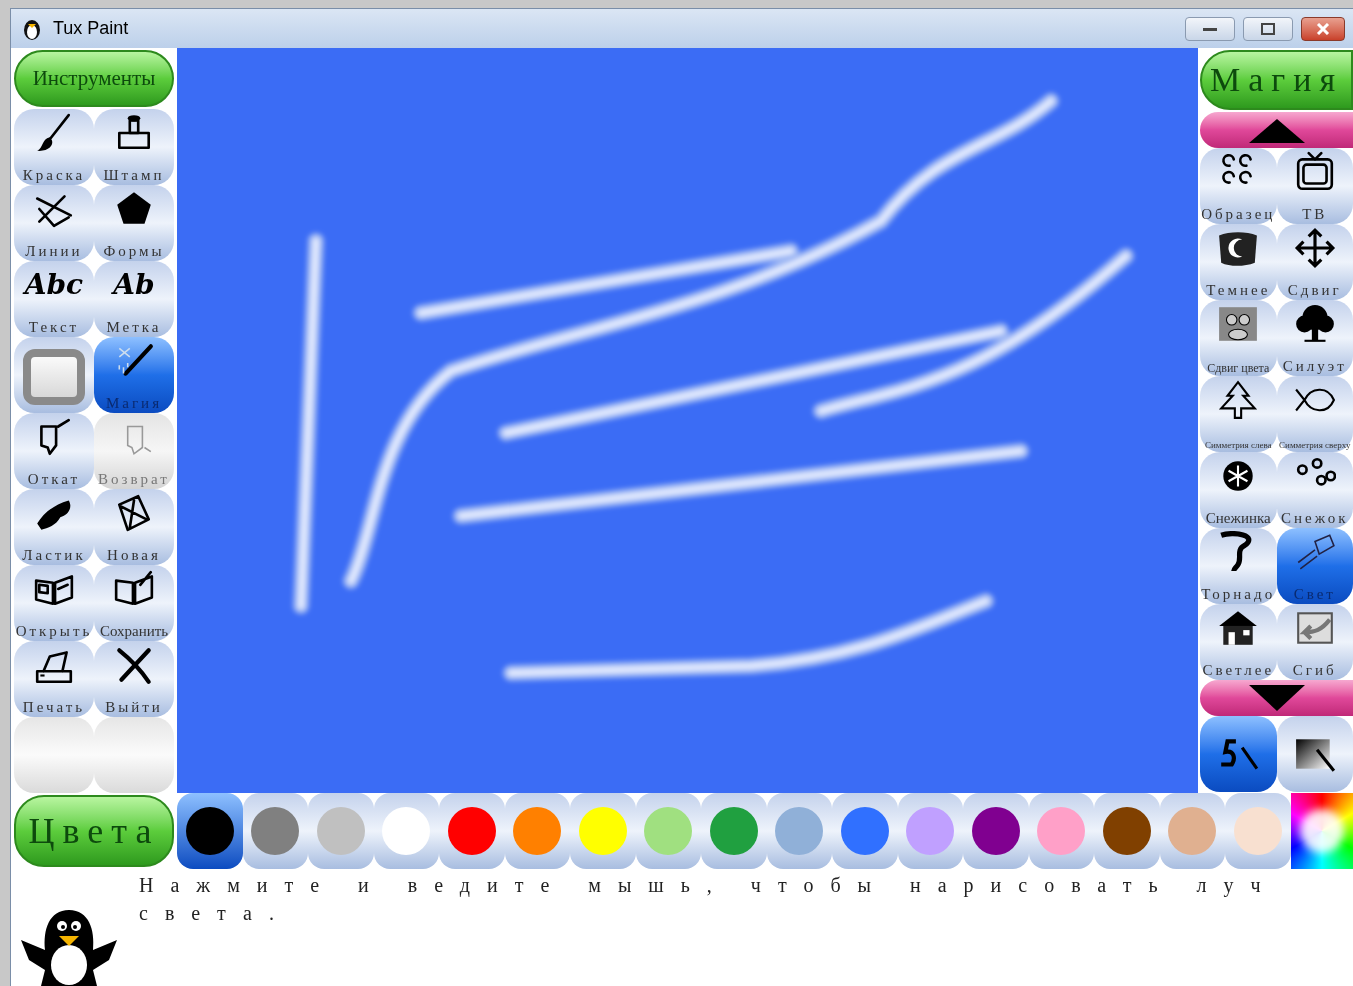  What do you see at coordinates (94, 78) in the screenshot?
I see `tools-header: Инструменты` at bounding box center [94, 78].